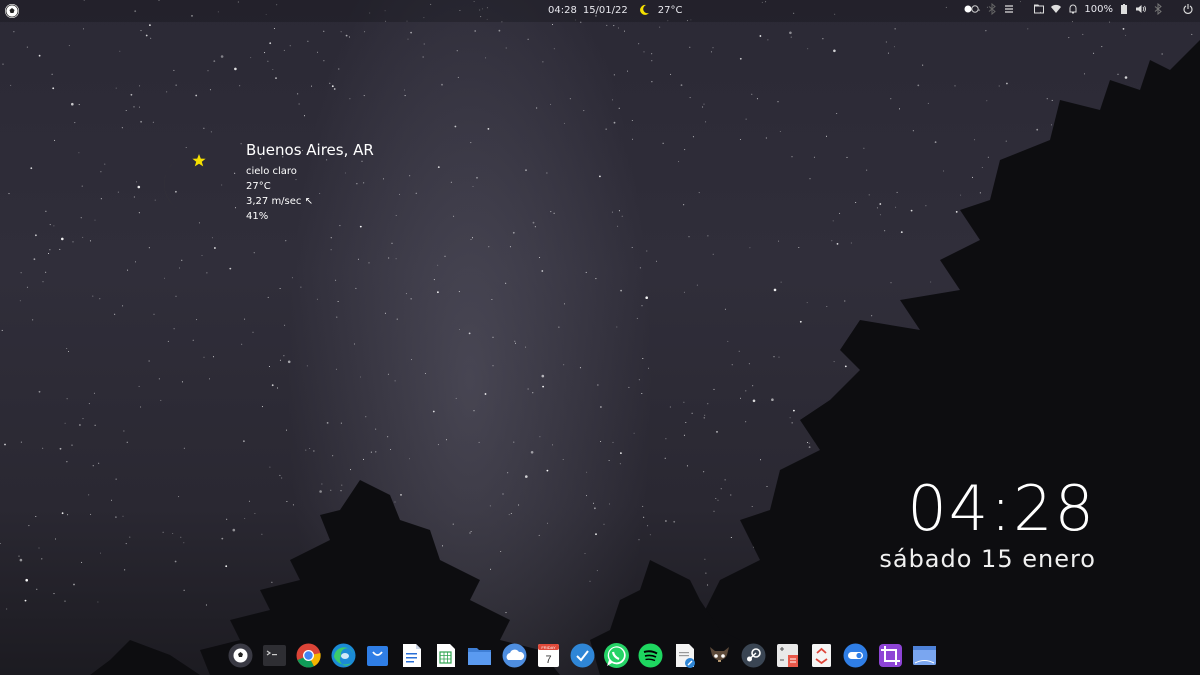 Image resolution: width=1200 pixels, height=675 pixels. I want to click on calendar-weekday: FRIDAY, so click(548, 647).